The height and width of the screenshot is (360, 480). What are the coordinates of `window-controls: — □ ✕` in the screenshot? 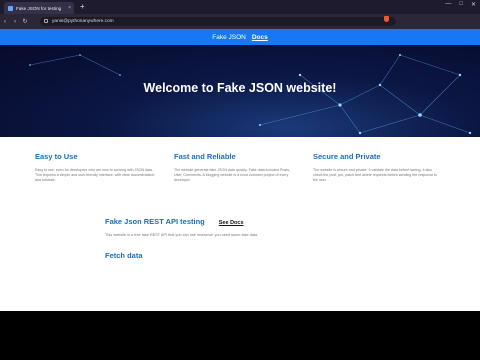 It's located at (460, 4).